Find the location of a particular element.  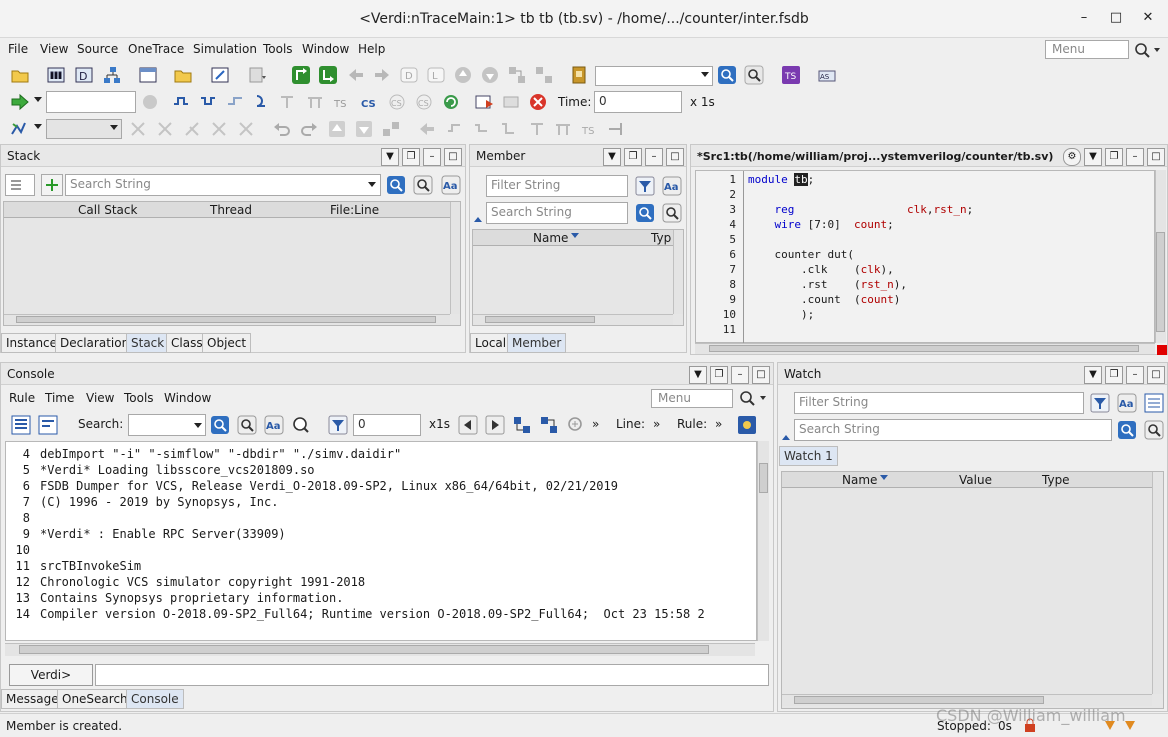

paste-icon is located at coordinates (256, 75).